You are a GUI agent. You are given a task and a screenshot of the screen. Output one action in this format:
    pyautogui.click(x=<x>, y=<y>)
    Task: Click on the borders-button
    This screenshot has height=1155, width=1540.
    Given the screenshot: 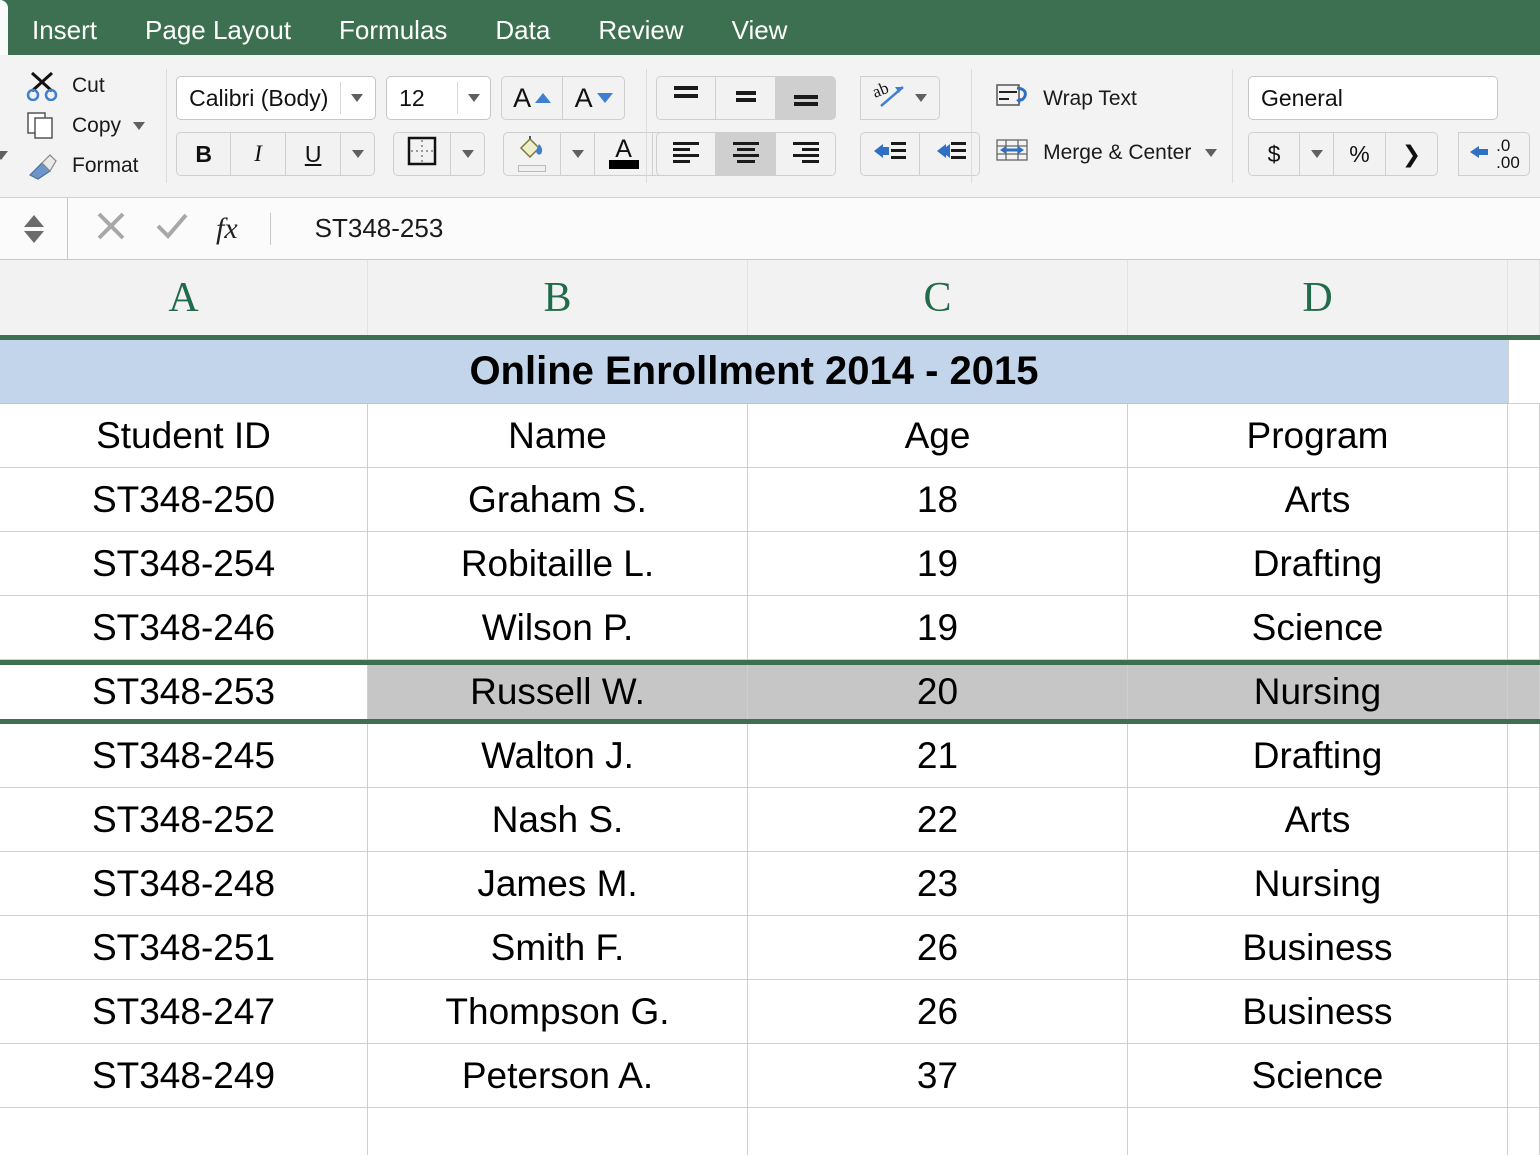 What is the action you would take?
    pyautogui.click(x=422, y=154)
    